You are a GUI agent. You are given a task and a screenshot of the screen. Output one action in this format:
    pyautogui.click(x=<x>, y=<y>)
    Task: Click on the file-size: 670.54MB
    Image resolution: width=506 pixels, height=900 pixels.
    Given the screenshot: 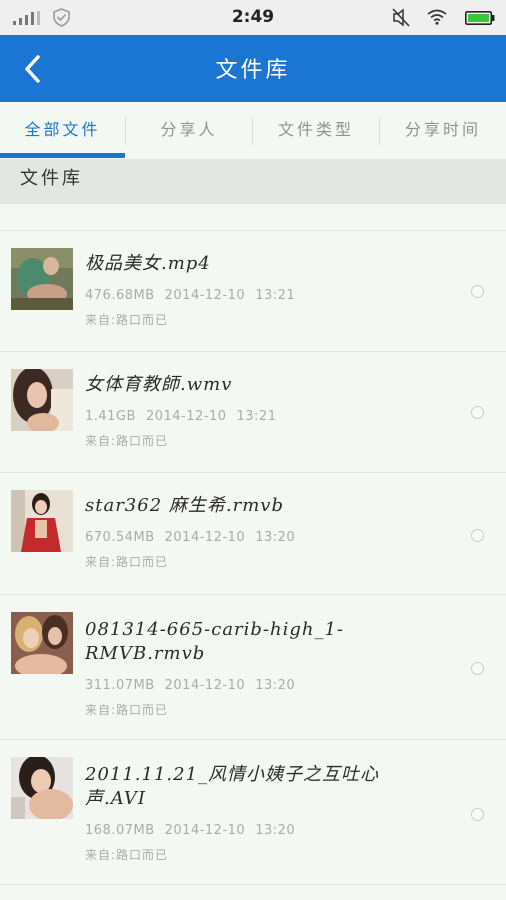 What is the action you would take?
    pyautogui.click(x=120, y=537)
    